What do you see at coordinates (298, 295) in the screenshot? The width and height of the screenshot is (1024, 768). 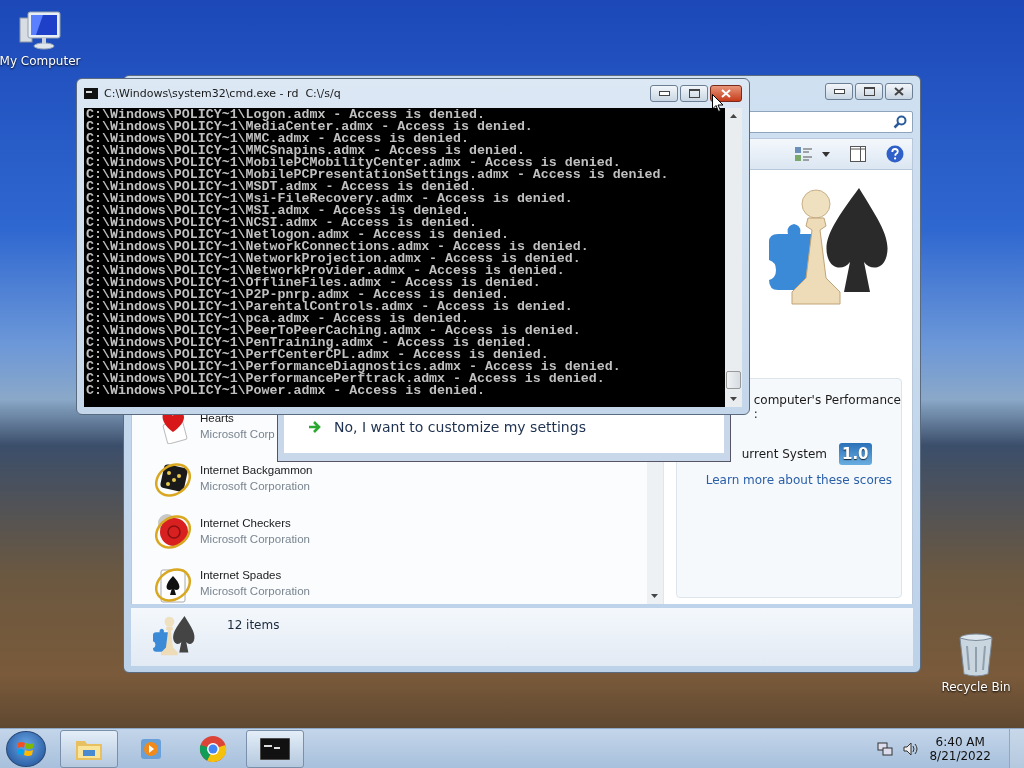 I see `console-line: C:\Windows\POLICY~1\P2P-pnrp.admx - Access is denied.` at bounding box center [298, 295].